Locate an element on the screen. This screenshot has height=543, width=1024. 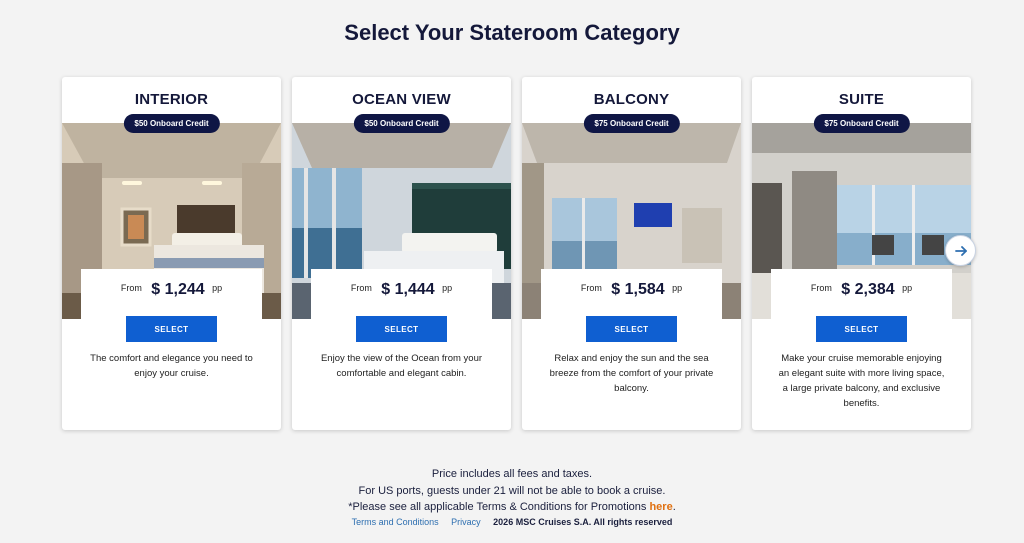
promo-note-period: . is located at coordinates (674, 507).